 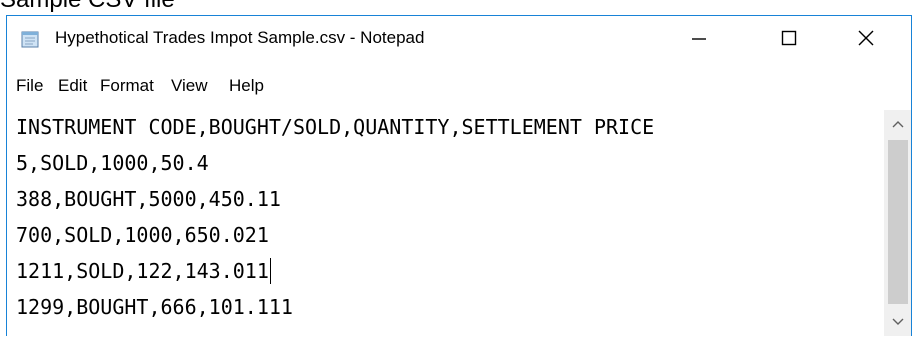 I want to click on minimize-icon, so click(x=699, y=39).